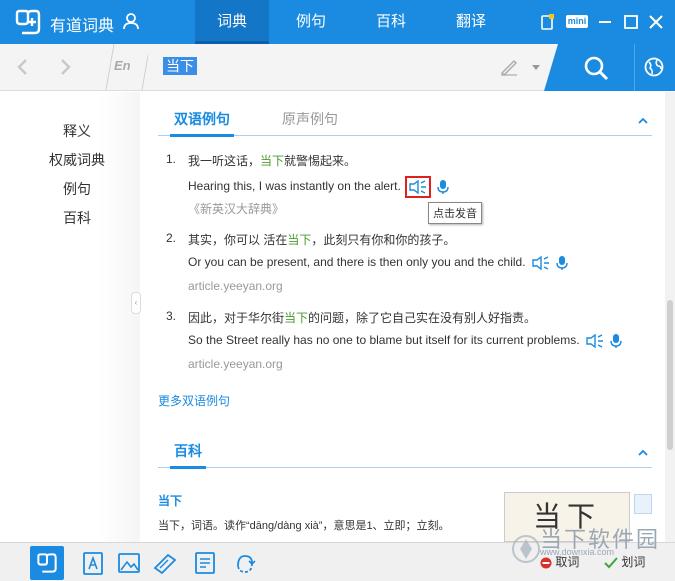 The height and width of the screenshot is (581, 675). Describe the element at coordinates (547, 22) in the screenshot. I see `note-icon` at that location.